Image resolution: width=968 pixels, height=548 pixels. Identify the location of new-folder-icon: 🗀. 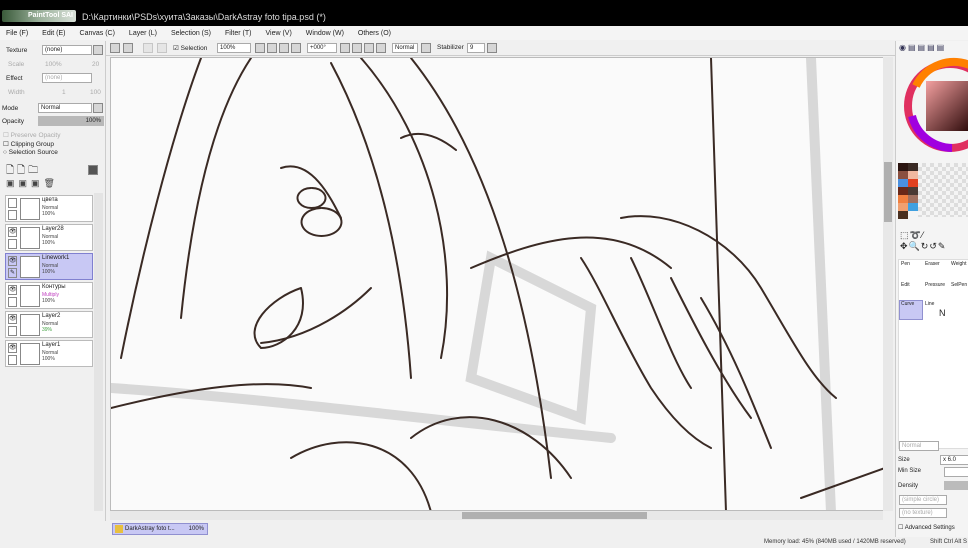
(34, 170).